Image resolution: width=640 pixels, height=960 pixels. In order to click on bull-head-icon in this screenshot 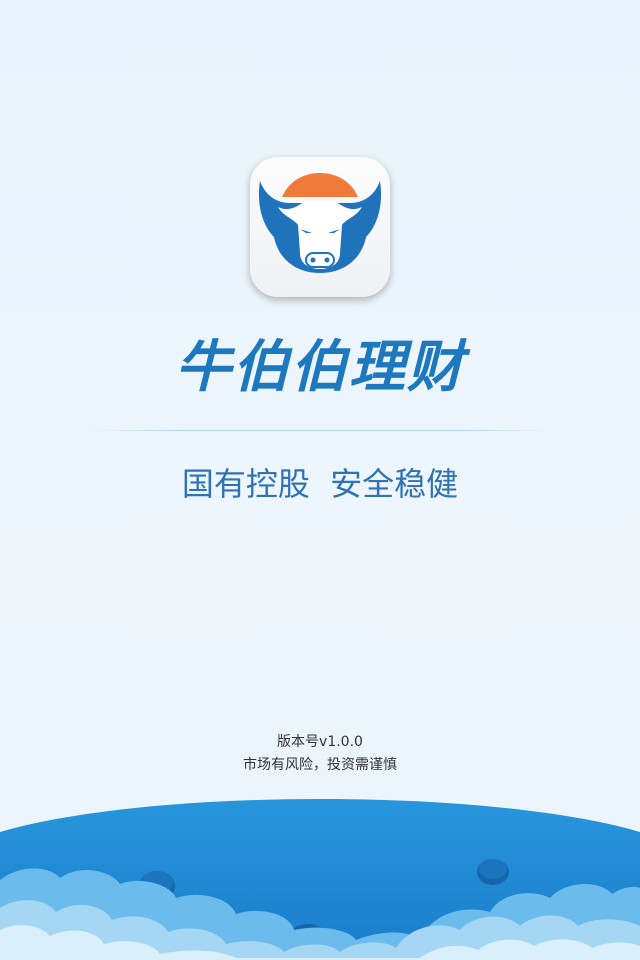, I will do `click(320, 223)`.